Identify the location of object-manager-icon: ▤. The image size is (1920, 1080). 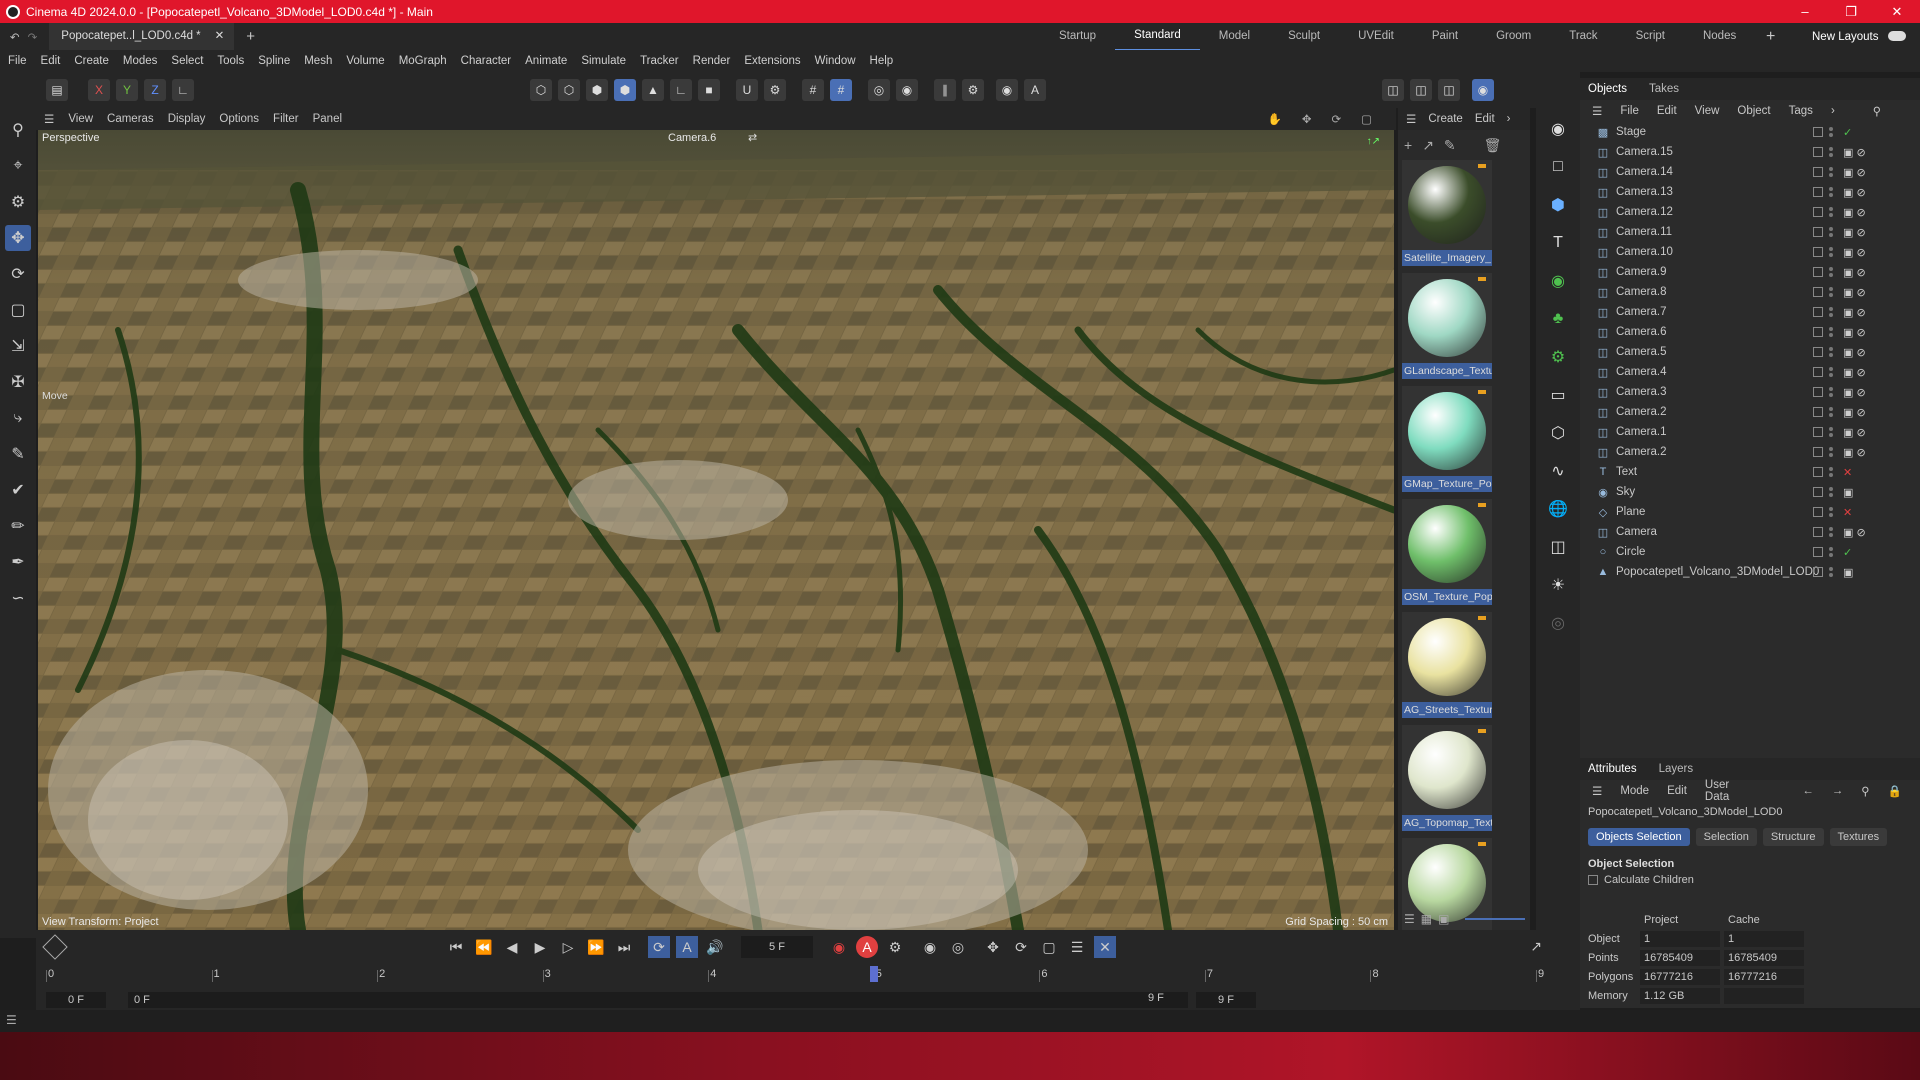
(57, 90).